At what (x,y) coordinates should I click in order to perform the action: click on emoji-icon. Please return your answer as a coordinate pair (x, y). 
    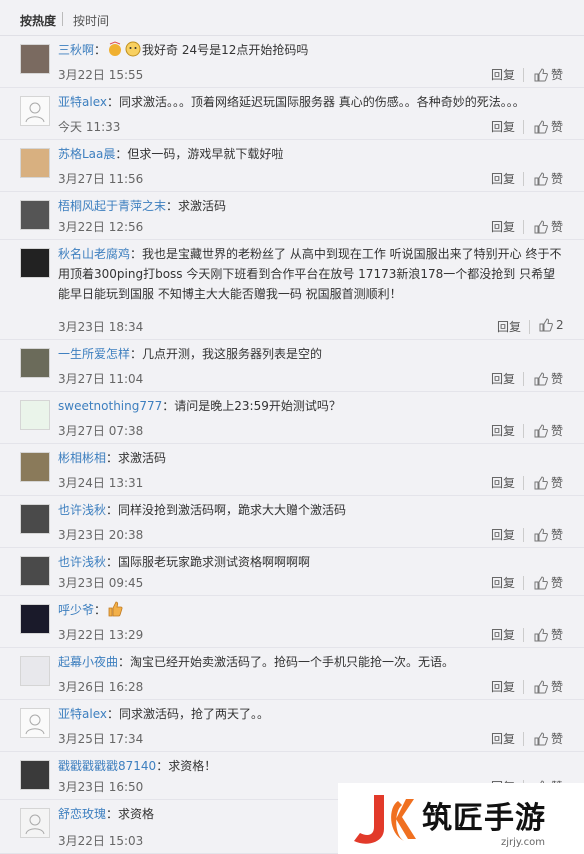
    Looking at the image, I should click on (133, 49).